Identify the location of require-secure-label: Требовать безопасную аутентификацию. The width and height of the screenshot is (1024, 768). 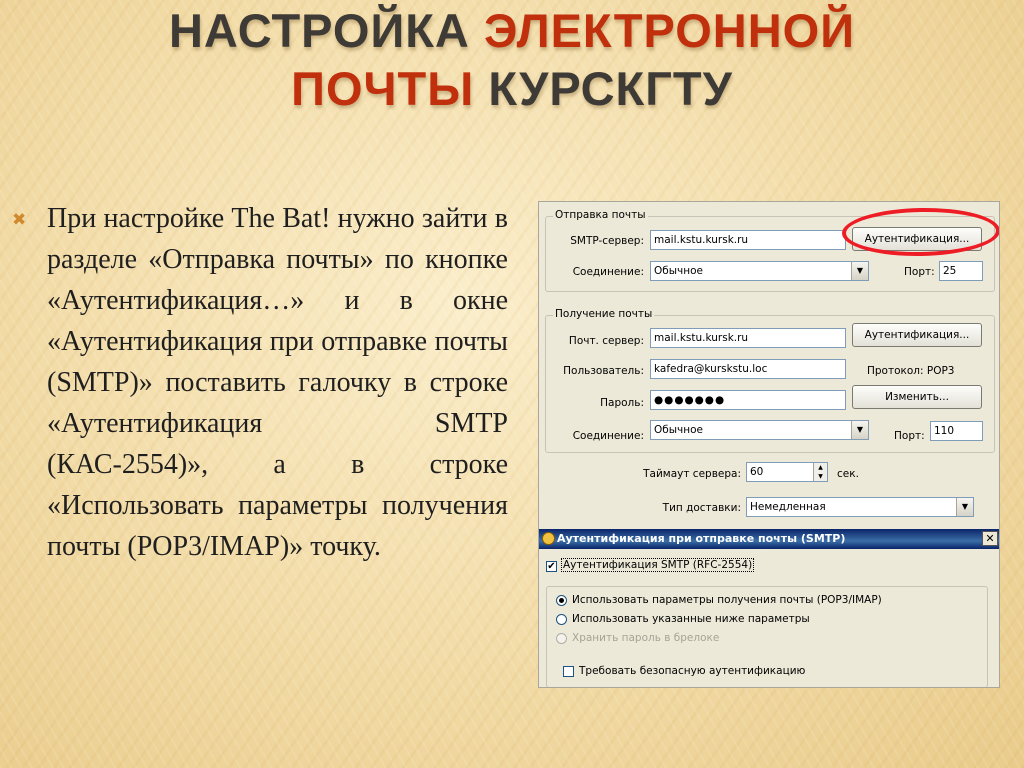
(692, 671).